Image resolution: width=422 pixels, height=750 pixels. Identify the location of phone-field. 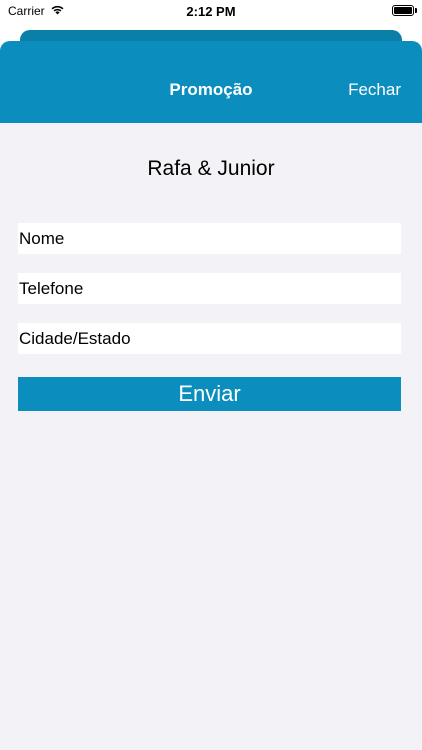
(209, 288).